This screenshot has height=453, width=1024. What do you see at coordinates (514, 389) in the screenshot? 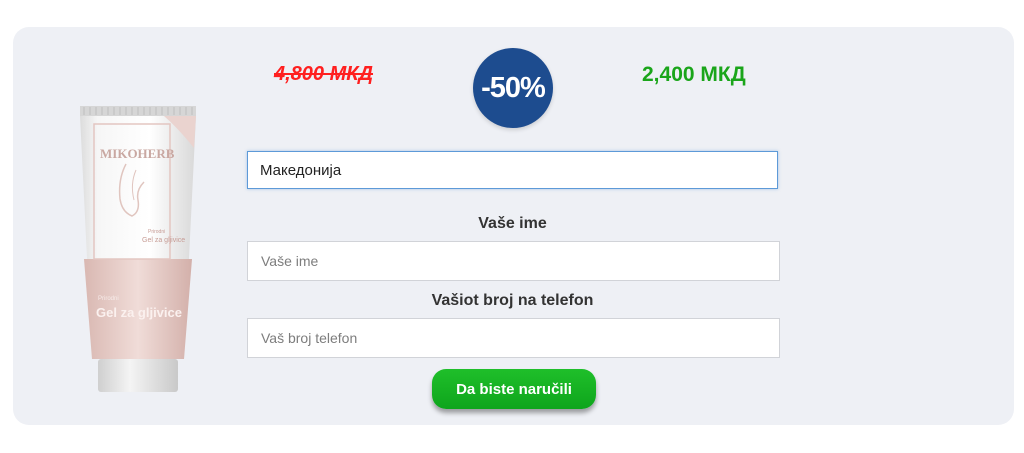
I see `order-button: Da biste naručili` at bounding box center [514, 389].